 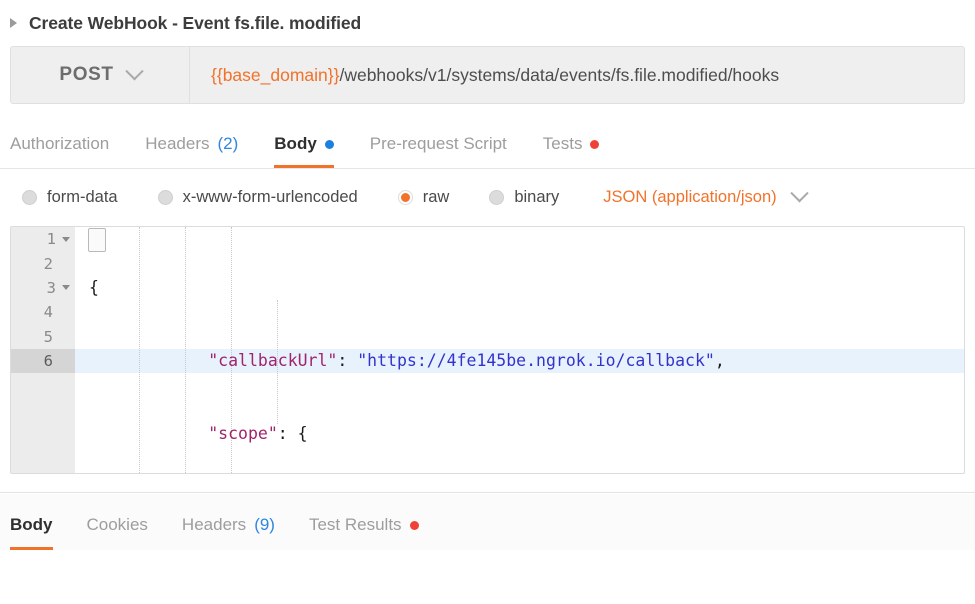 I want to click on code-token-string: "https://4fe145be.ngrok.io/callback", so click(x=536, y=361).